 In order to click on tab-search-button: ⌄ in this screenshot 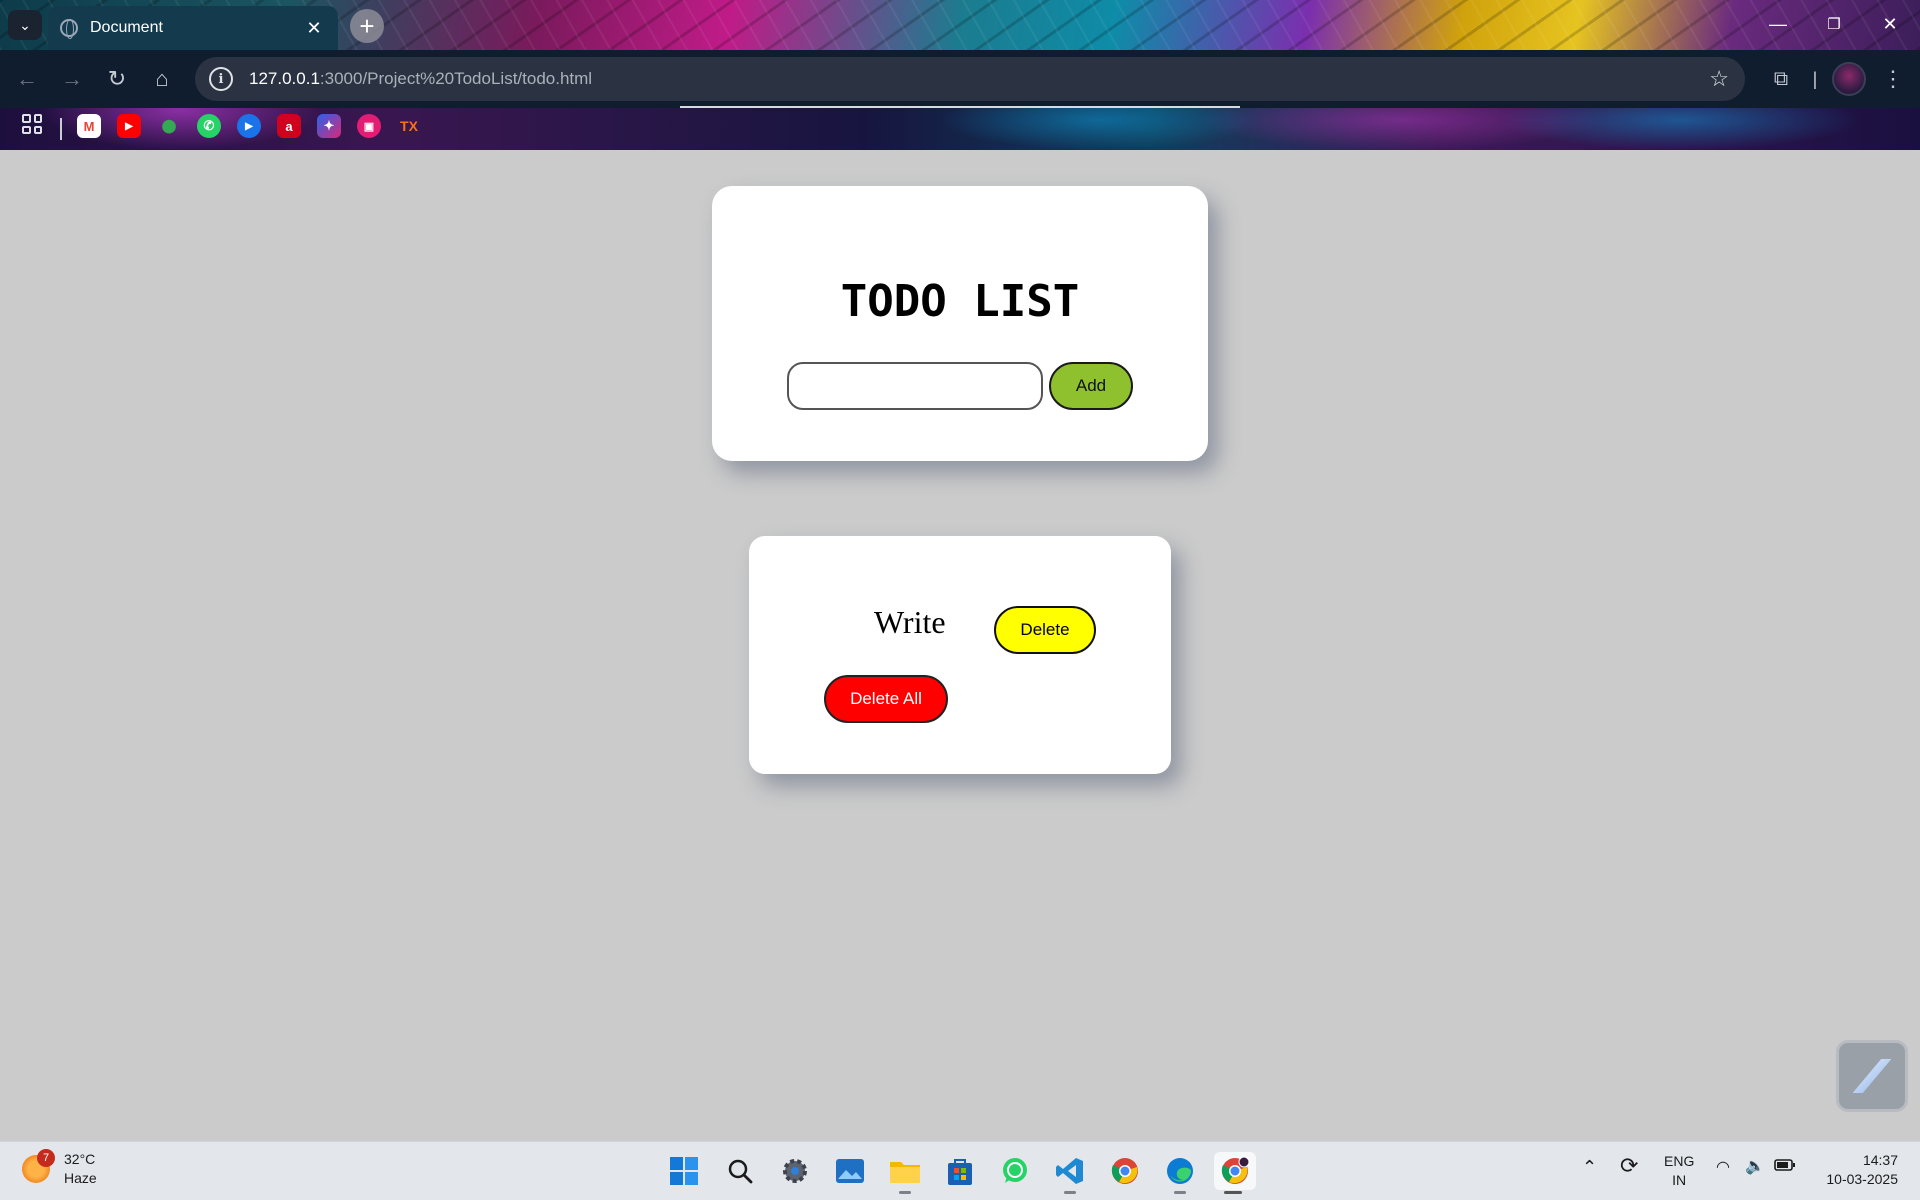, I will do `click(25, 25)`.